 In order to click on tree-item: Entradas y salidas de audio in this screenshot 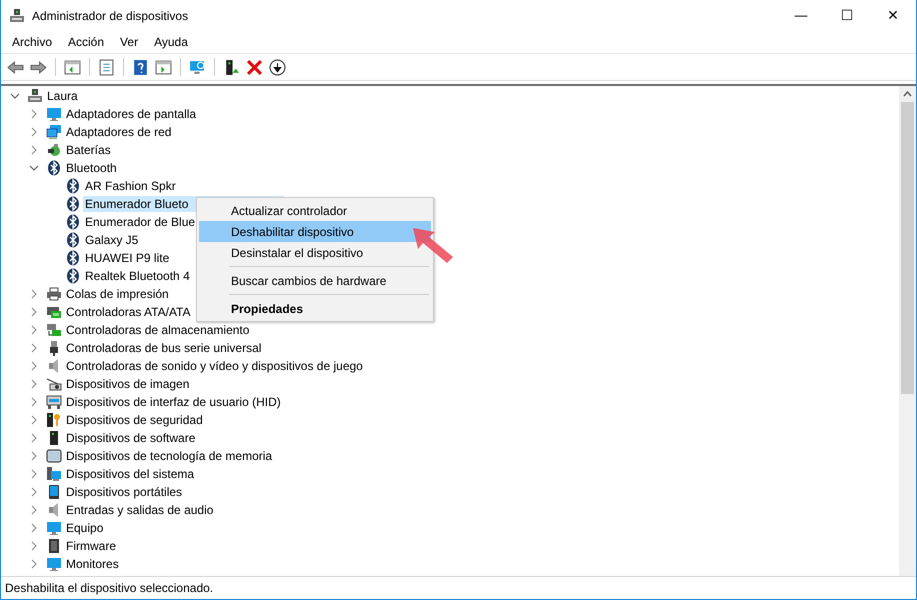, I will do `click(140, 510)`.